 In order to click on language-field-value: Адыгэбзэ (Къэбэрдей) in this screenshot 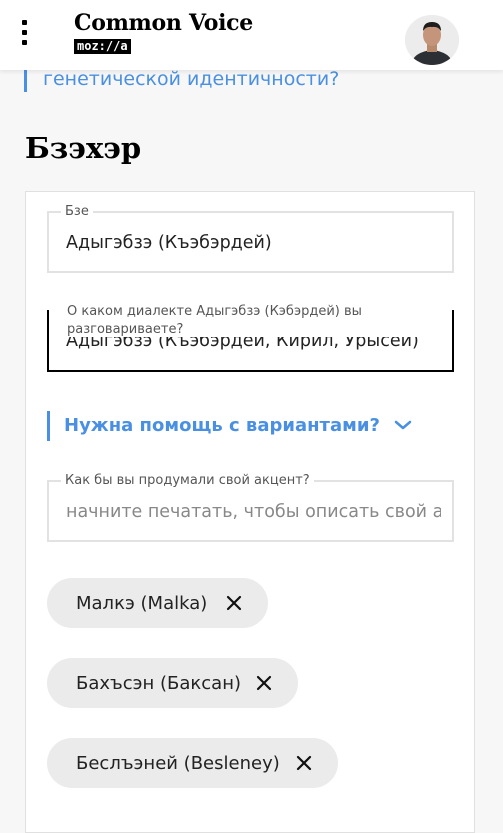, I will do `click(169, 243)`.